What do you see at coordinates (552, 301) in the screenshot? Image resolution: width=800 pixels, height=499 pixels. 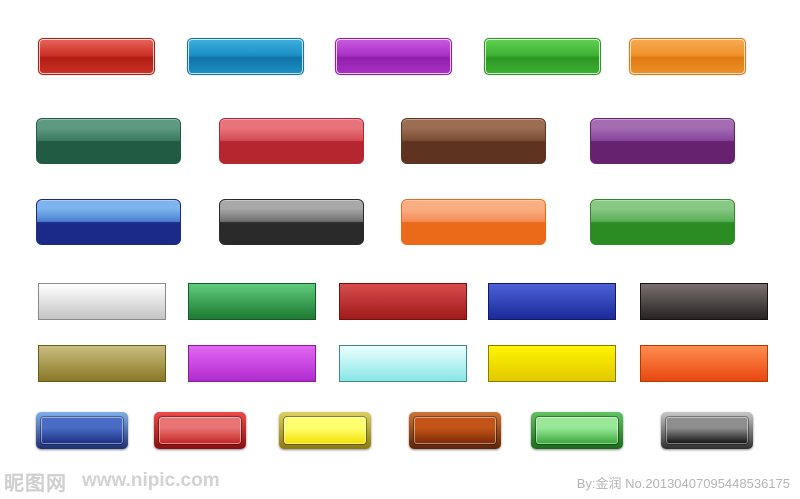 I see `flat-blue-button` at bounding box center [552, 301].